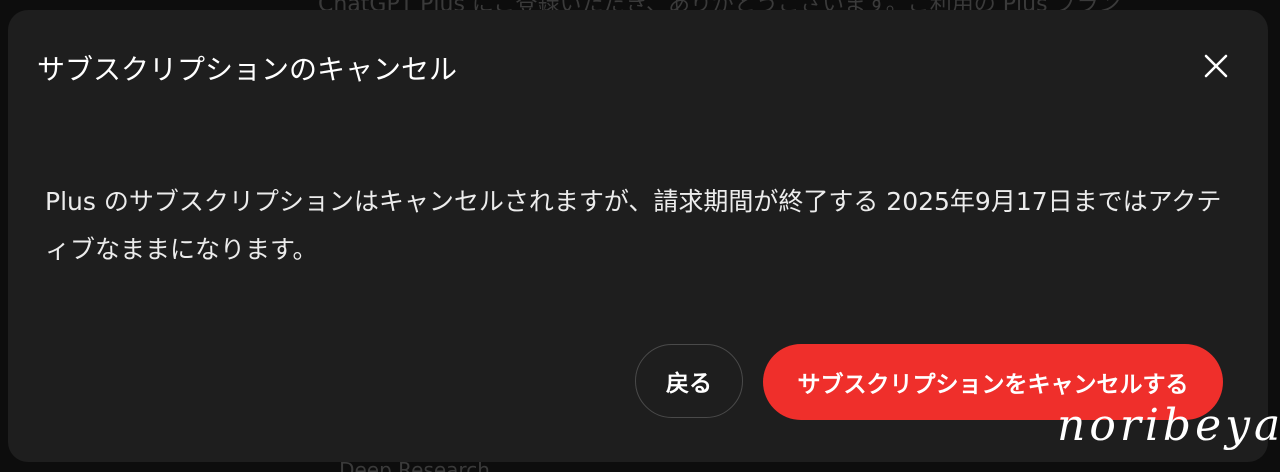 The width and height of the screenshot is (1280, 472). I want to click on dialog-title: サブスクリプションのキャンセル, so click(247, 69).